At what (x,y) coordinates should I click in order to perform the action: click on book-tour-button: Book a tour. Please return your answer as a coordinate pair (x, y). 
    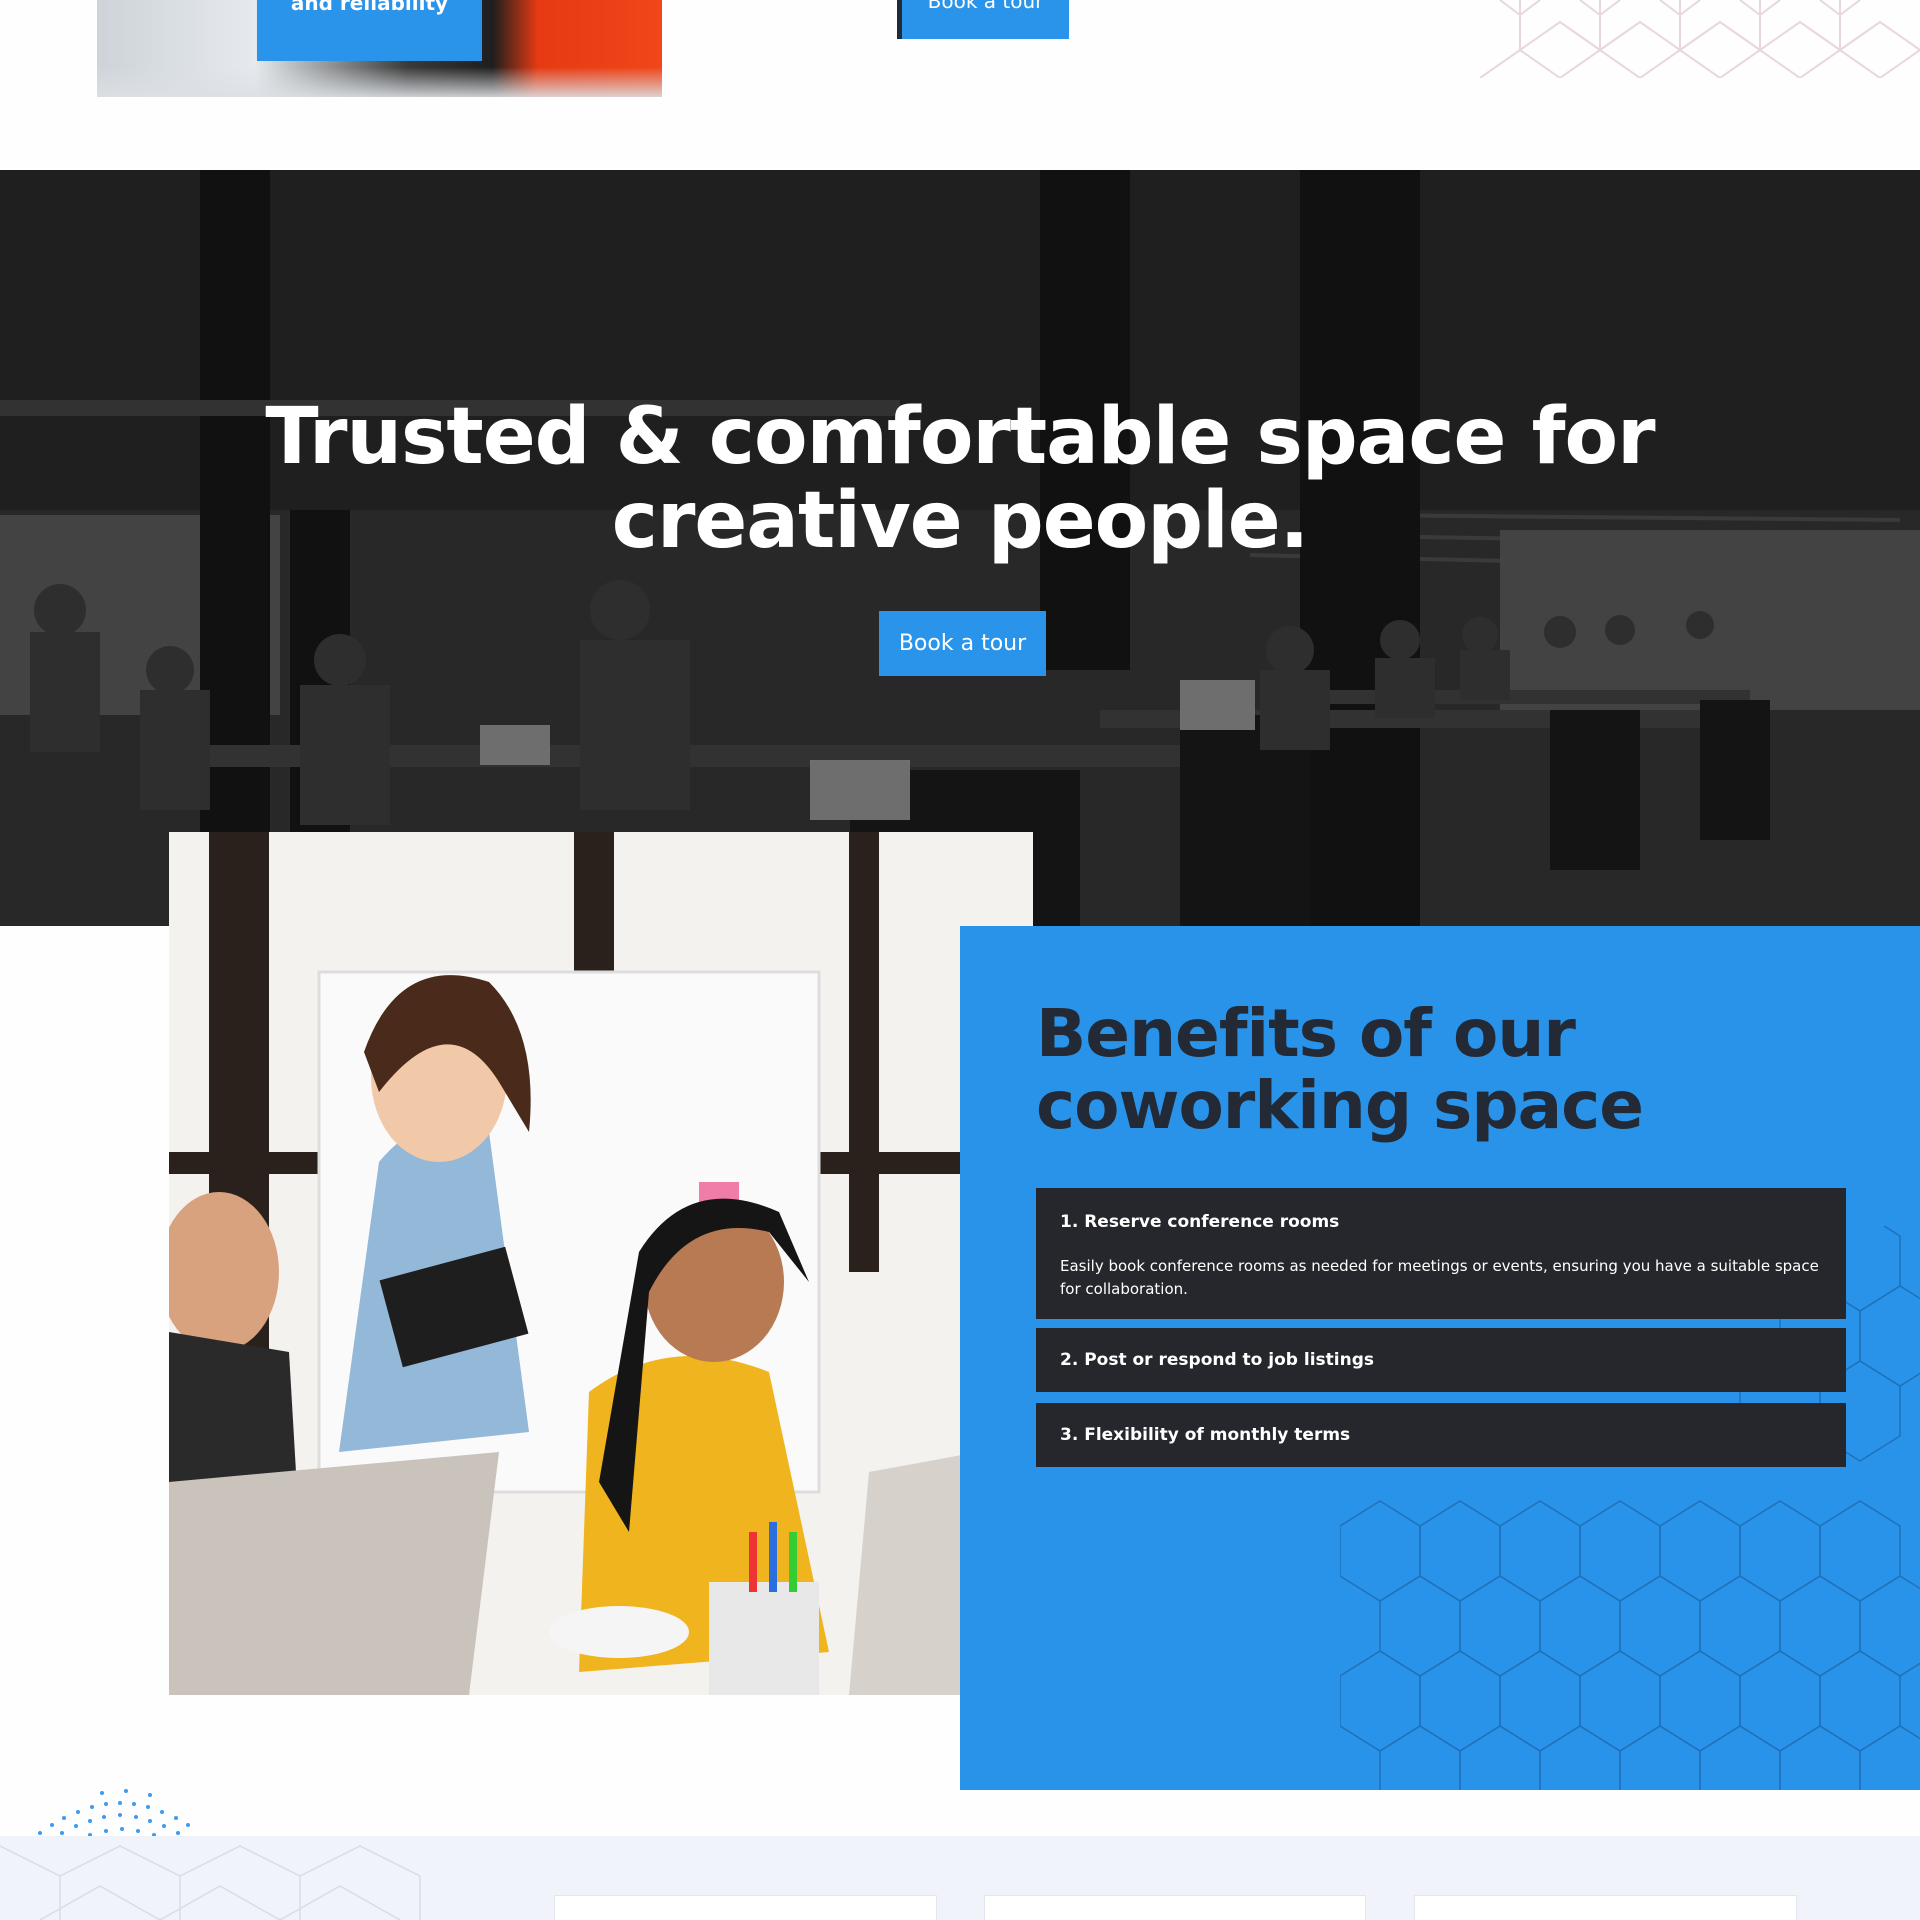
    Looking at the image, I should click on (962, 643).